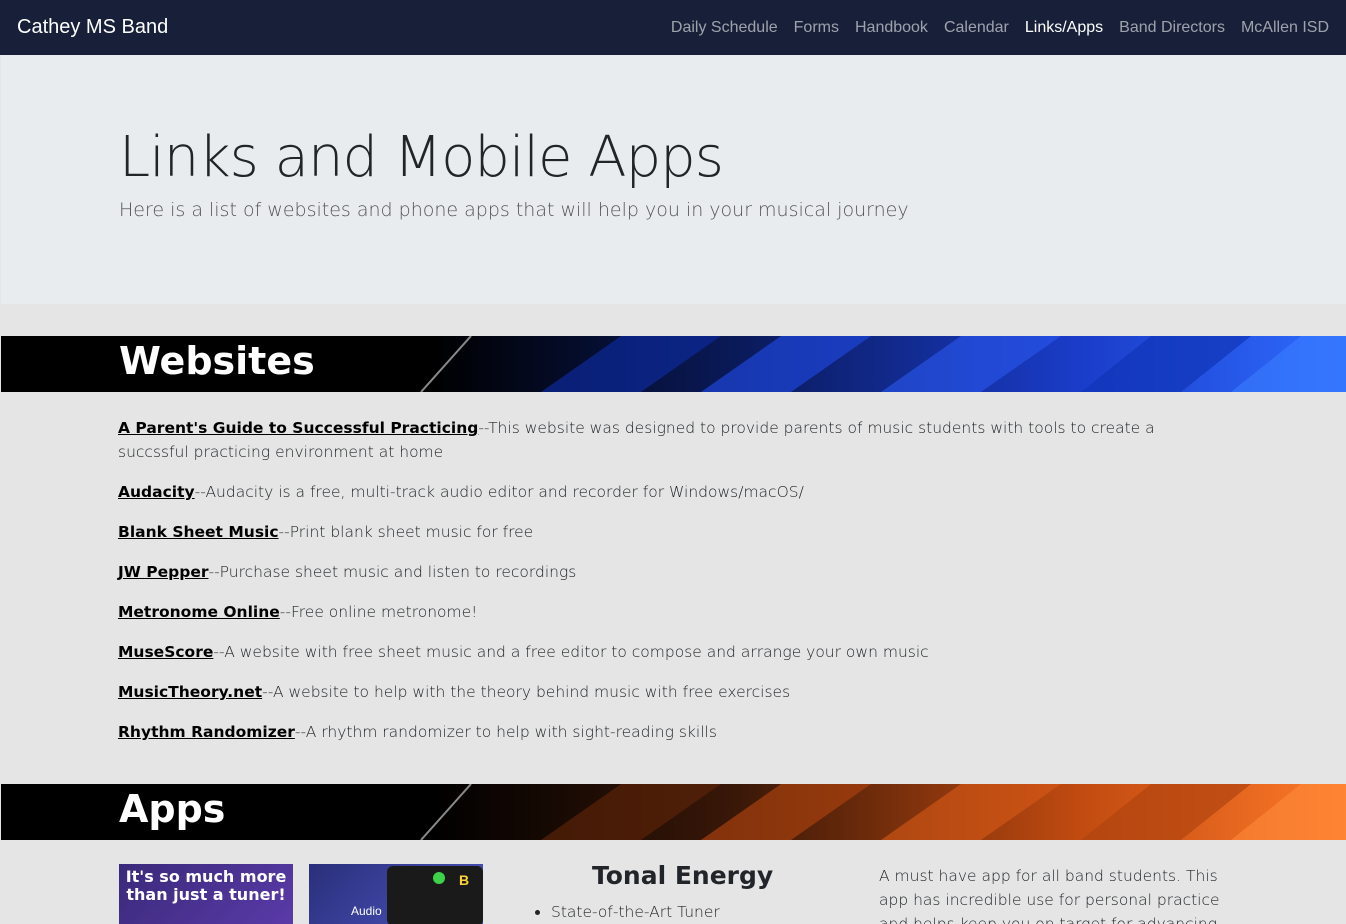 This screenshot has width=1346, height=924. I want to click on website-link-blank-sheet-music: Blank Sheet Music, so click(198, 532).